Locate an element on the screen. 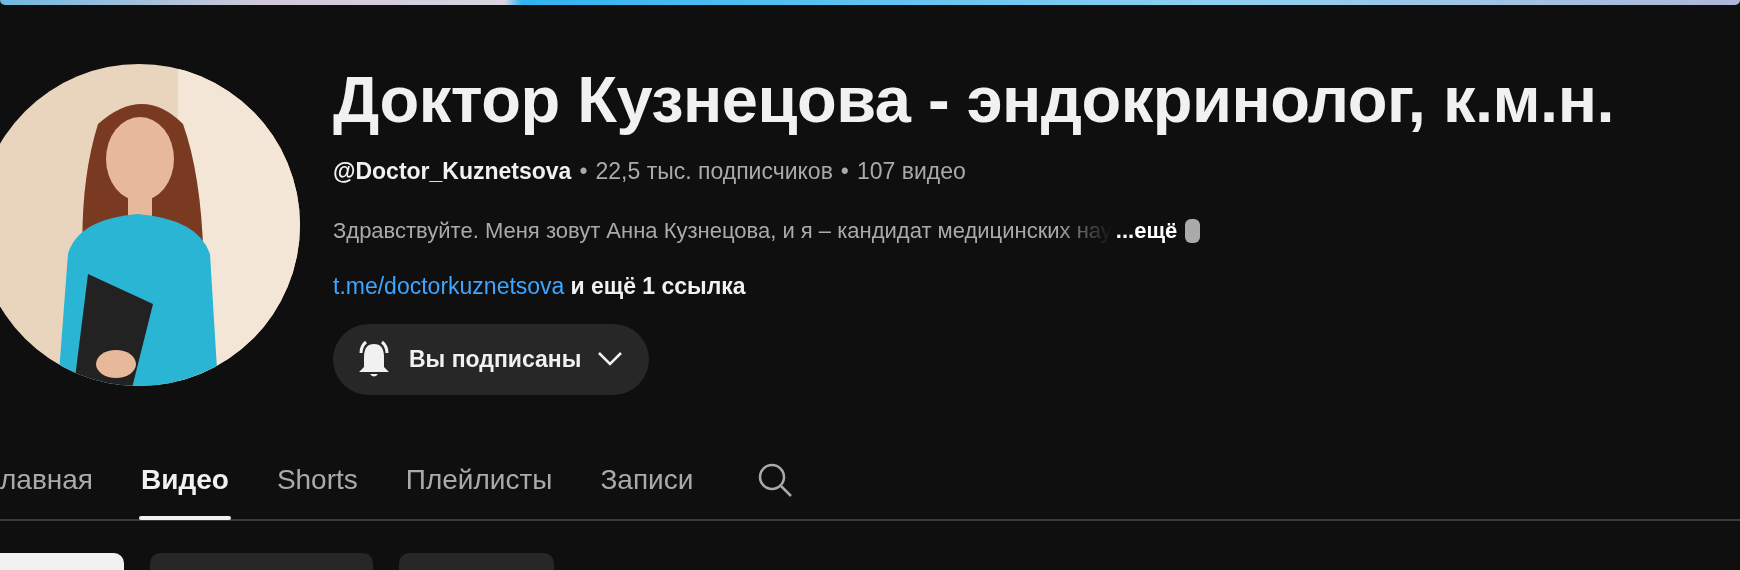 The image size is (1740, 570). tab: Плейлисты is located at coordinates (479, 479).